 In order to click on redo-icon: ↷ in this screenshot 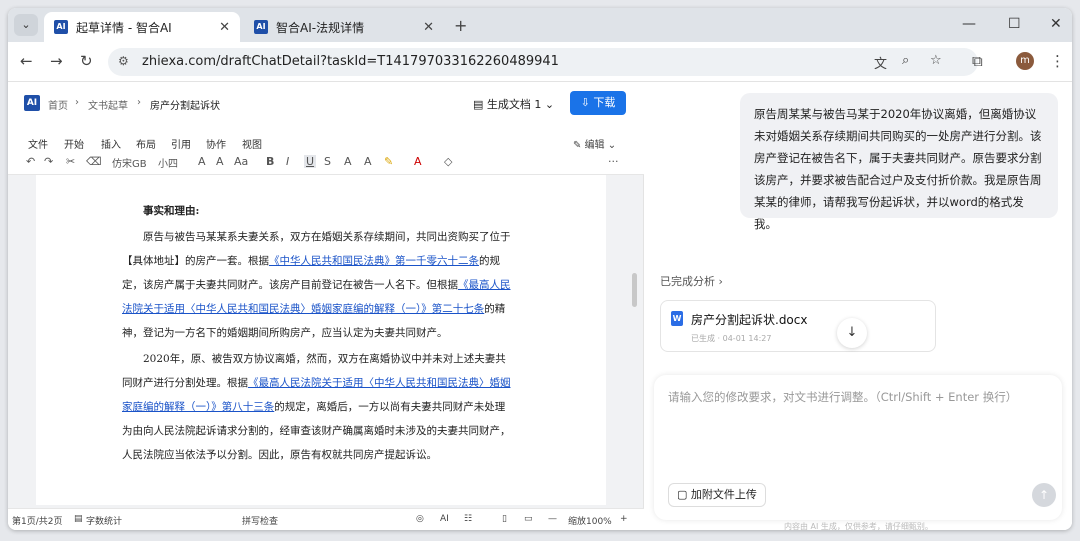, I will do `click(48, 161)`.